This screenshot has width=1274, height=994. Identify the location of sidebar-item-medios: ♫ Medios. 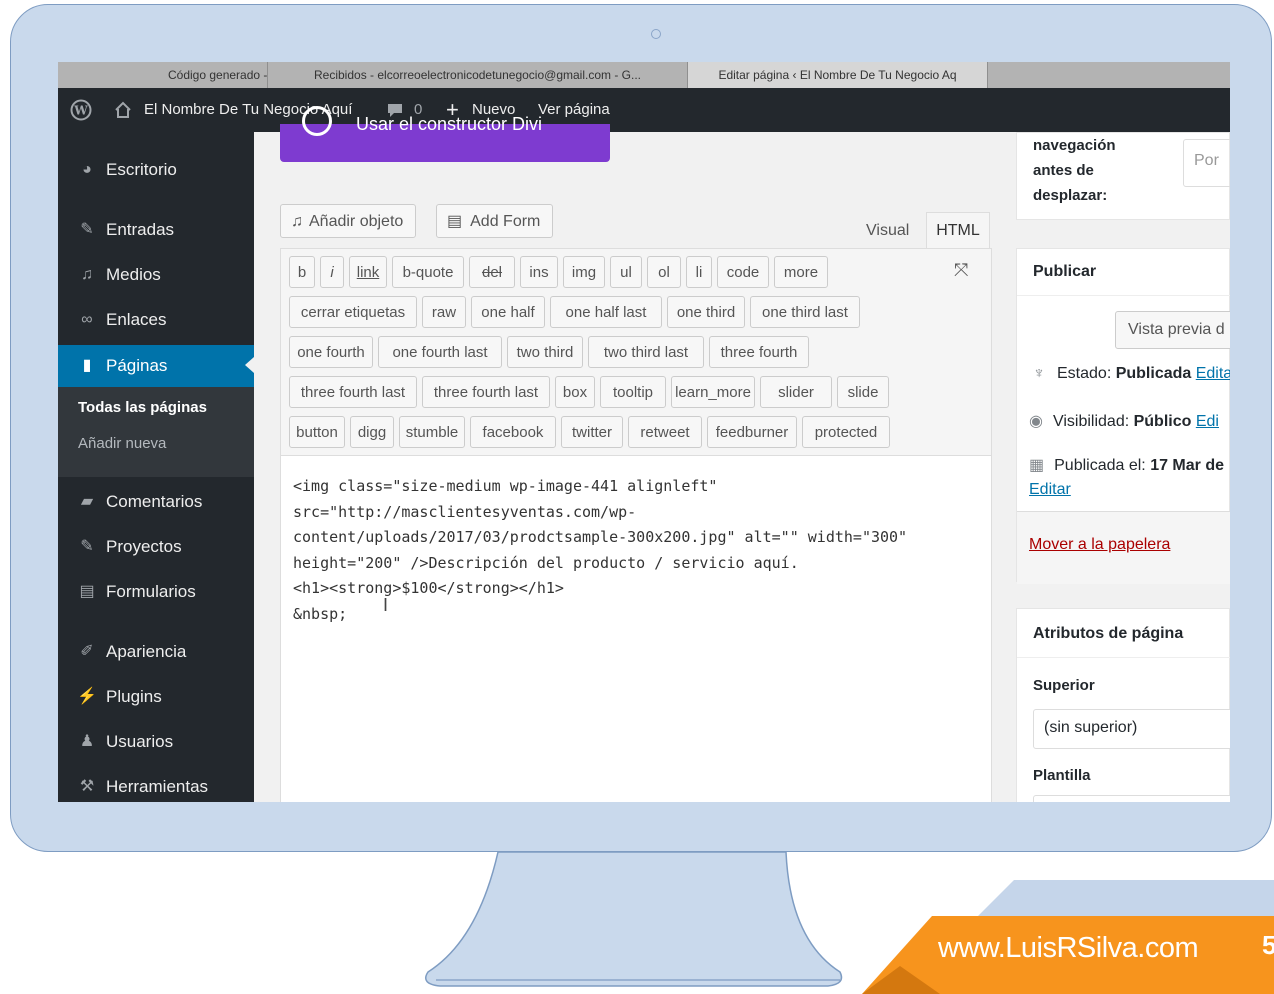
(156, 275).